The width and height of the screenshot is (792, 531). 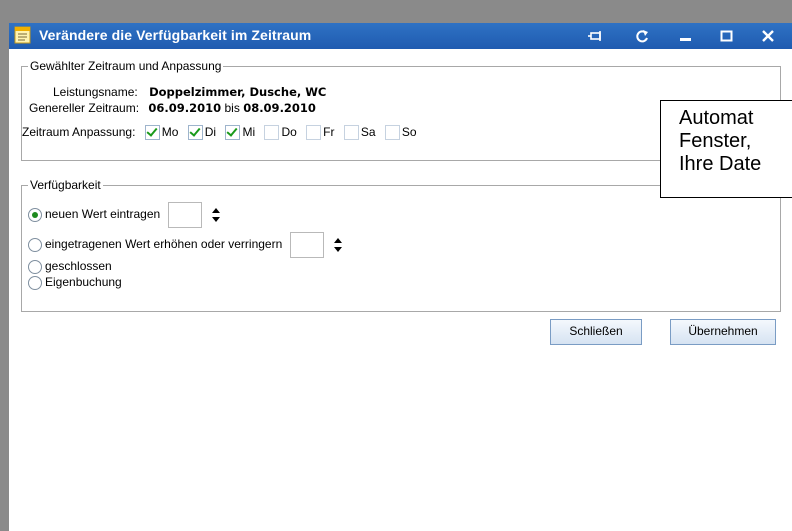 What do you see at coordinates (22, 35) in the screenshot?
I see `notepad-icon` at bounding box center [22, 35].